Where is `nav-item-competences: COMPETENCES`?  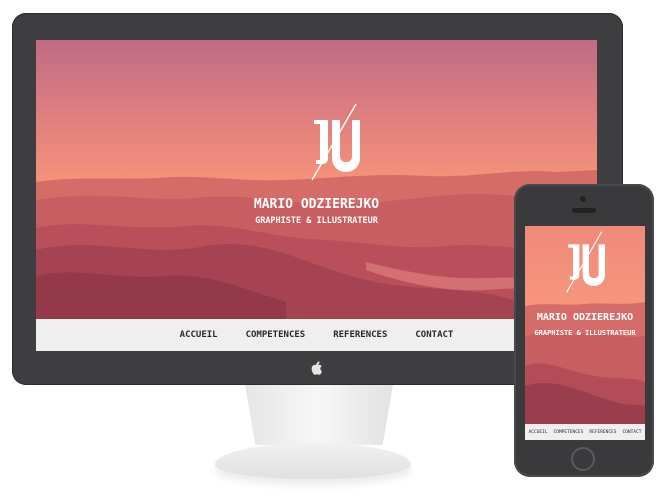
nav-item-competences: COMPETENCES is located at coordinates (276, 335).